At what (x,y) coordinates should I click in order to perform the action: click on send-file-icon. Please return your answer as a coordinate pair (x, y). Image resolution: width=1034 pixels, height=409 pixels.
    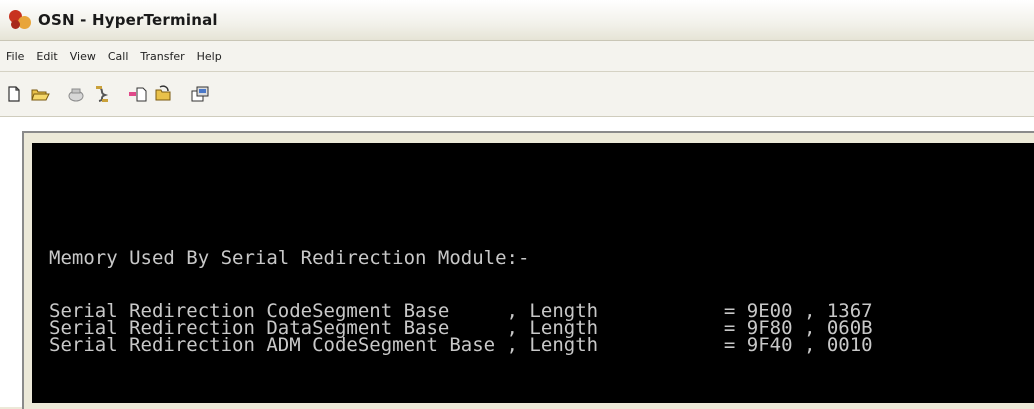
    Looking at the image, I should click on (138, 94).